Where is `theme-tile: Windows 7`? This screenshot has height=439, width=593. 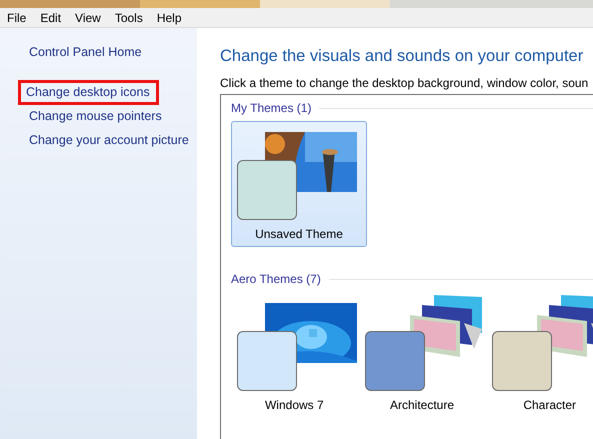 theme-tile: Windows 7 is located at coordinates (294, 355).